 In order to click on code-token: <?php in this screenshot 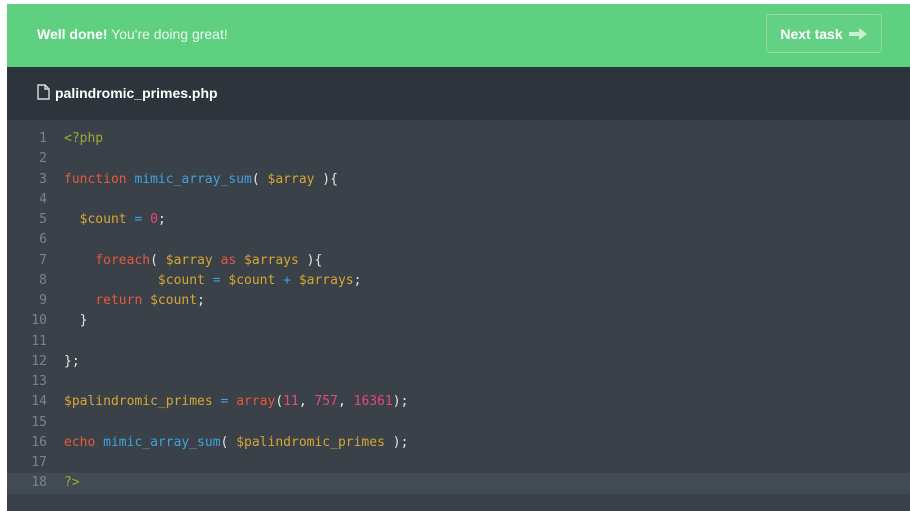, I will do `click(84, 138)`.